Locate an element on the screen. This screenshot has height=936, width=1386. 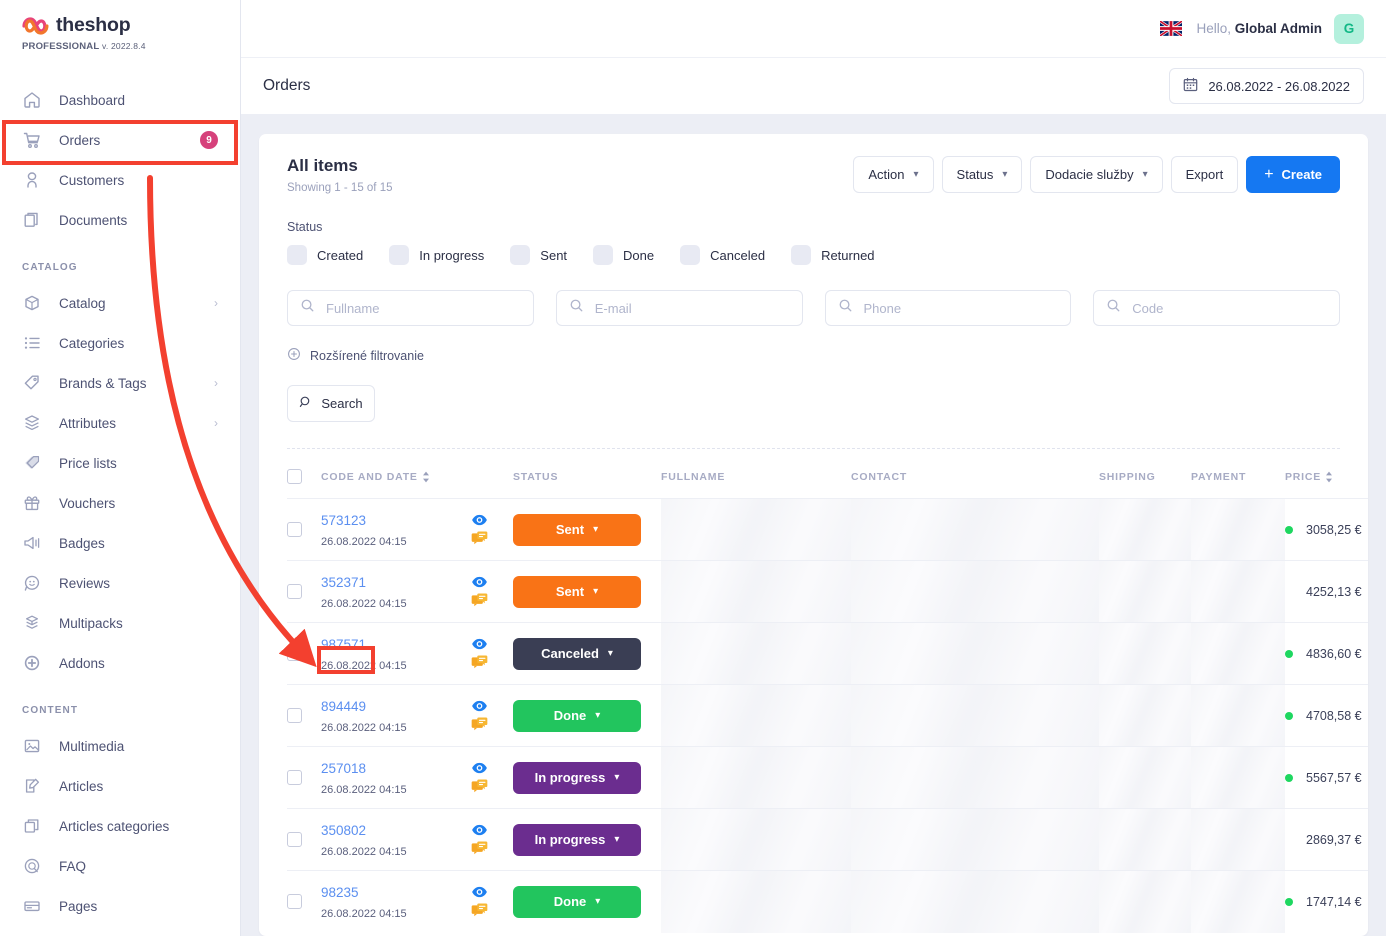
sidebar-item-articles: Articles is located at coordinates (120, 786).